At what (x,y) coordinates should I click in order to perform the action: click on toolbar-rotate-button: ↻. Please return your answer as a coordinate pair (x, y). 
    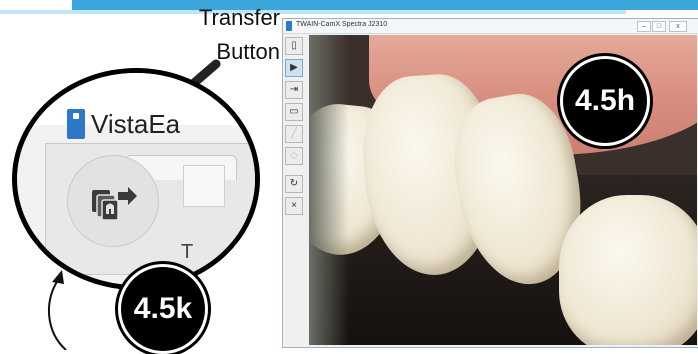
    Looking at the image, I should click on (294, 184).